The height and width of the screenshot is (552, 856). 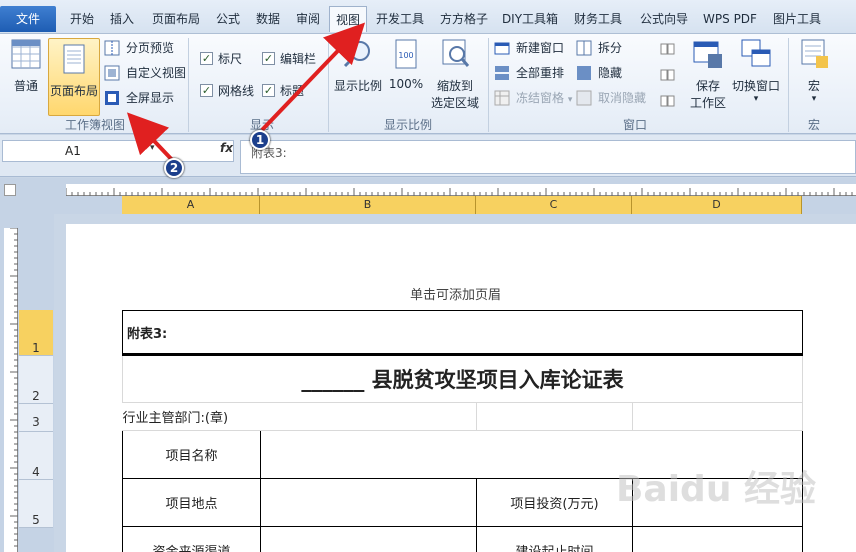 What do you see at coordinates (246, 94) in the screenshot?
I see `annotation-layer` at bounding box center [246, 94].